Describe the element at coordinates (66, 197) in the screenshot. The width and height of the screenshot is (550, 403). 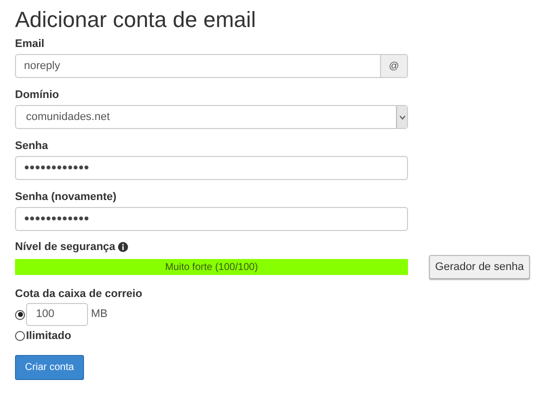
I see `field-label: Senha (novamente)` at that location.